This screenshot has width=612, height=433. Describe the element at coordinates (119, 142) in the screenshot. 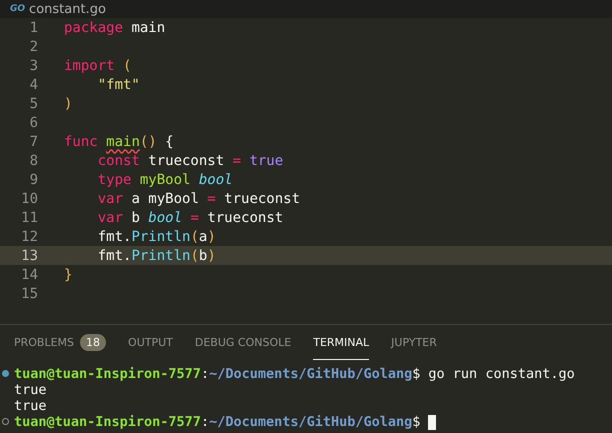

I see `code-line: func main() {` at that location.